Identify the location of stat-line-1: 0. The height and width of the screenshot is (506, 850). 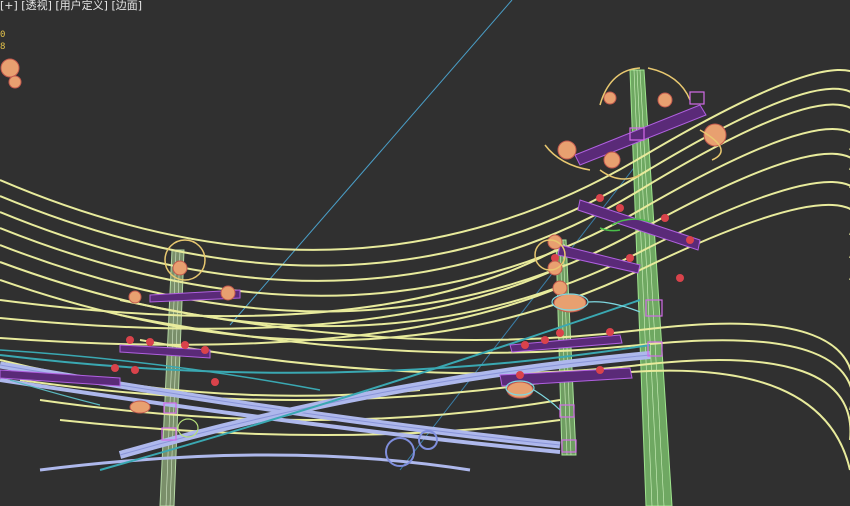
(3, 35).